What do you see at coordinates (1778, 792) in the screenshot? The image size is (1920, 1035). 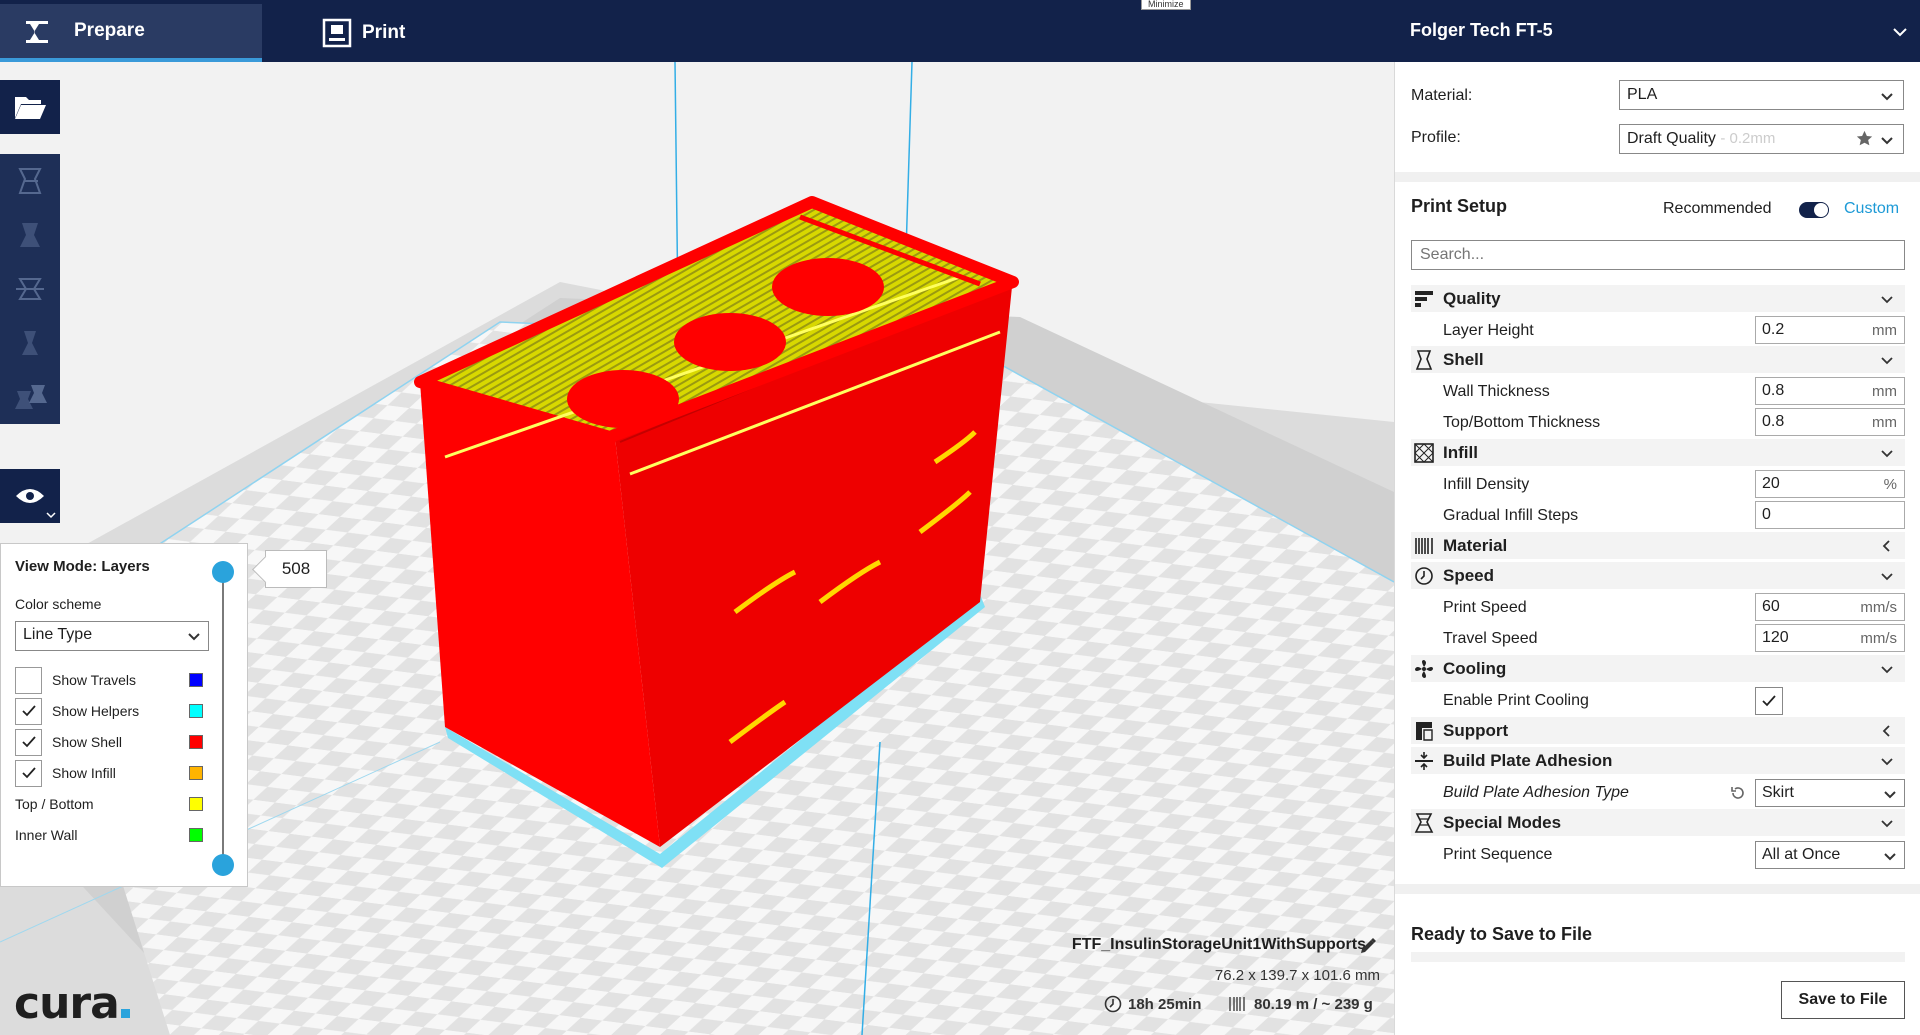 I see `adhesion-type-value: Skirt` at bounding box center [1778, 792].